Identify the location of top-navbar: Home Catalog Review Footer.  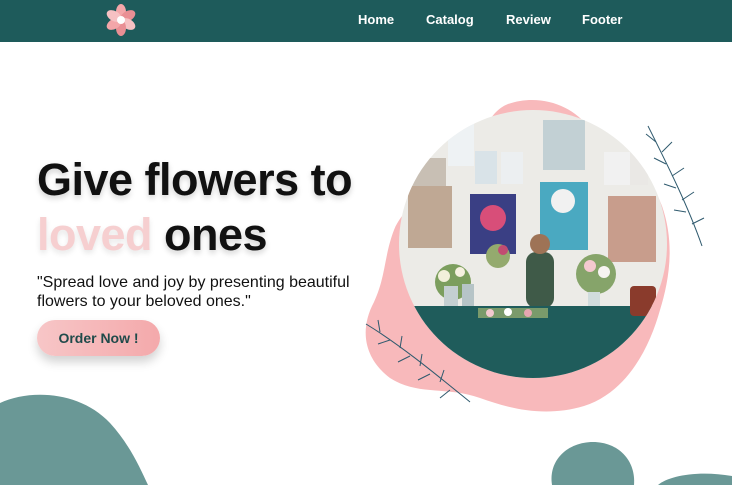
(366, 21).